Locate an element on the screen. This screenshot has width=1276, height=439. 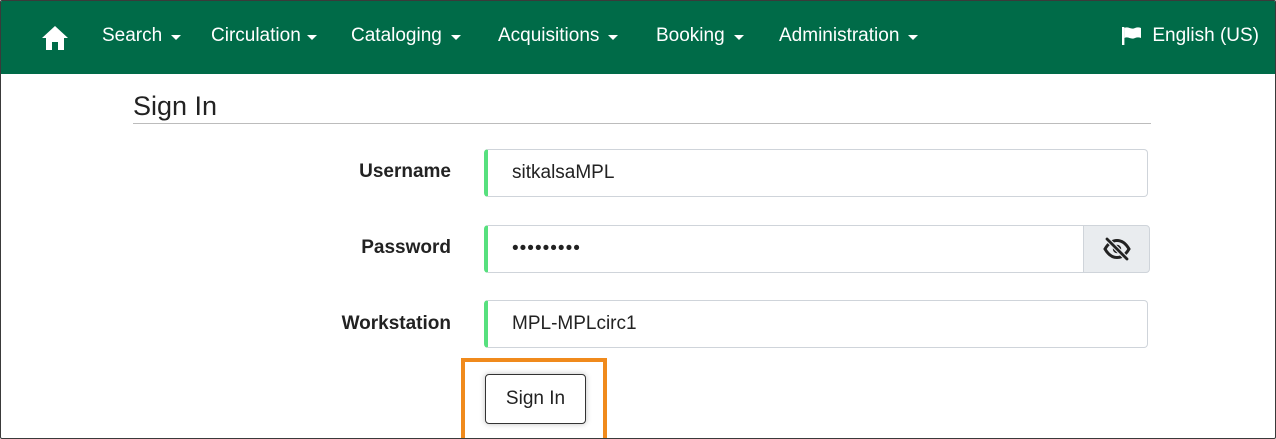
nav-menu-circulation: Circulation is located at coordinates (264, 36).